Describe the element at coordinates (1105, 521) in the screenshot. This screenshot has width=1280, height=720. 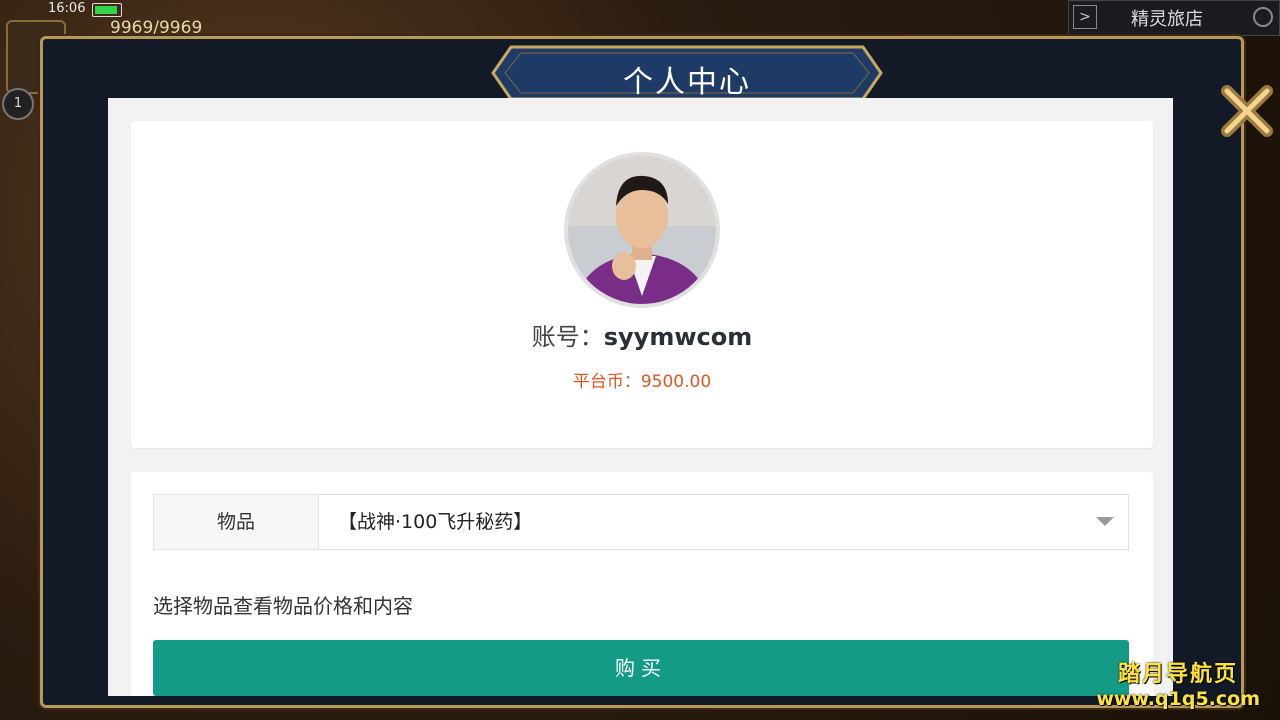
I see `chevron-down-icon` at that location.